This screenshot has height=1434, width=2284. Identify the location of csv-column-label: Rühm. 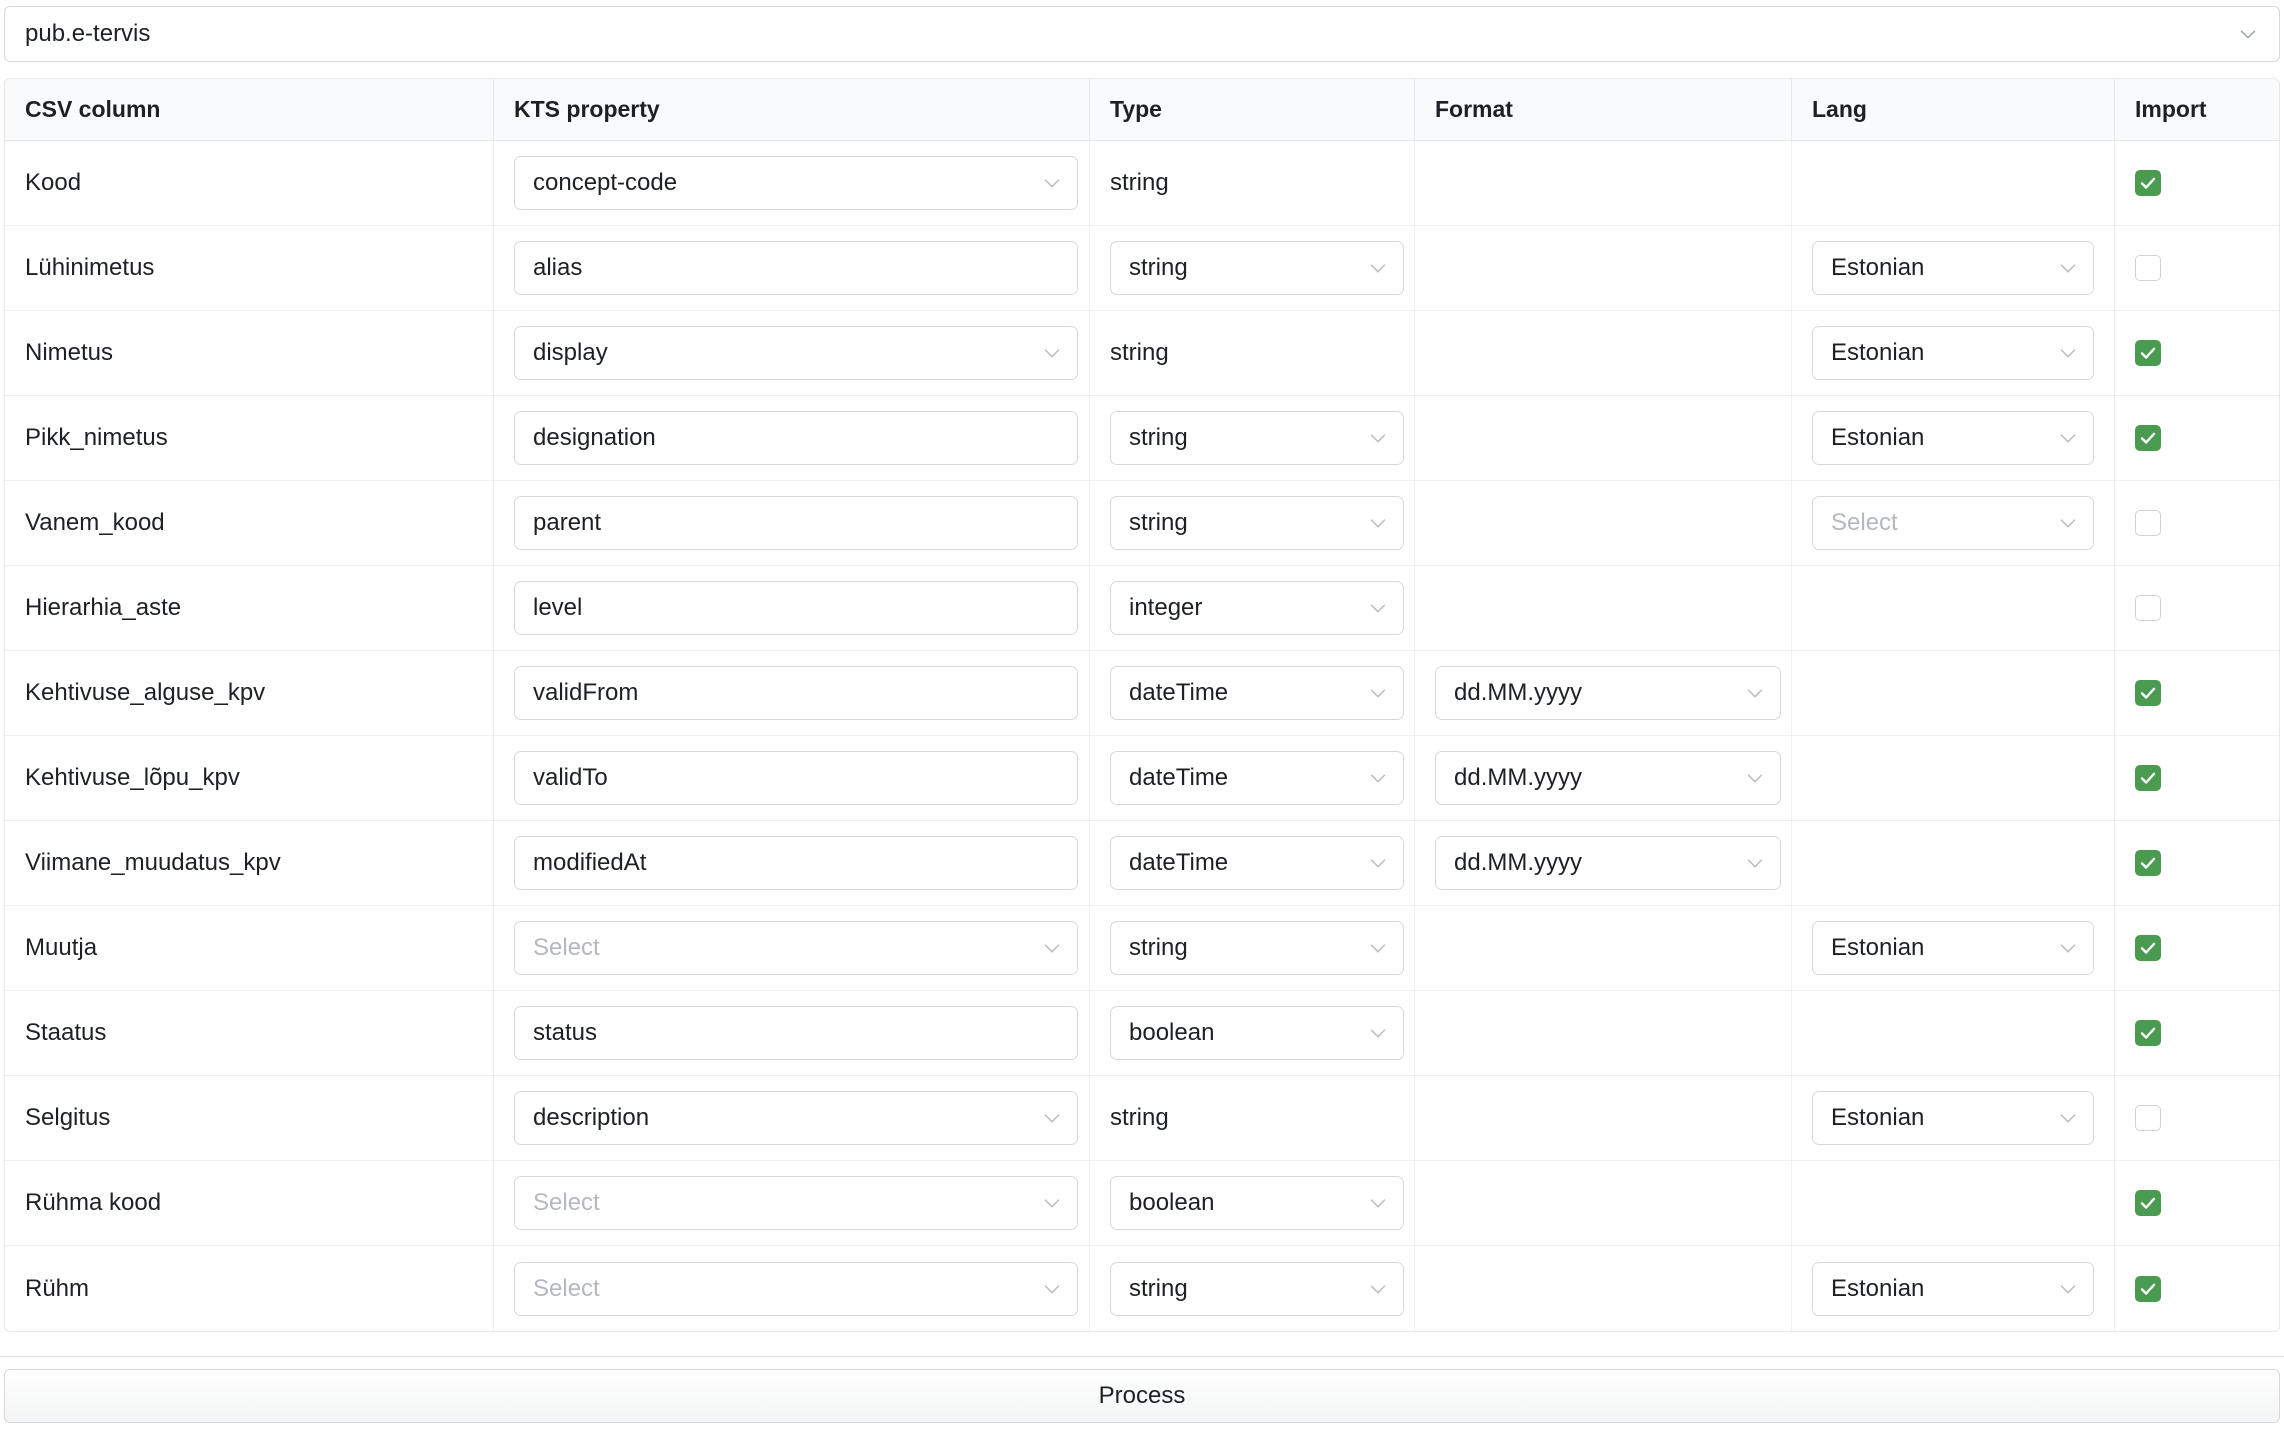
(57, 1288).